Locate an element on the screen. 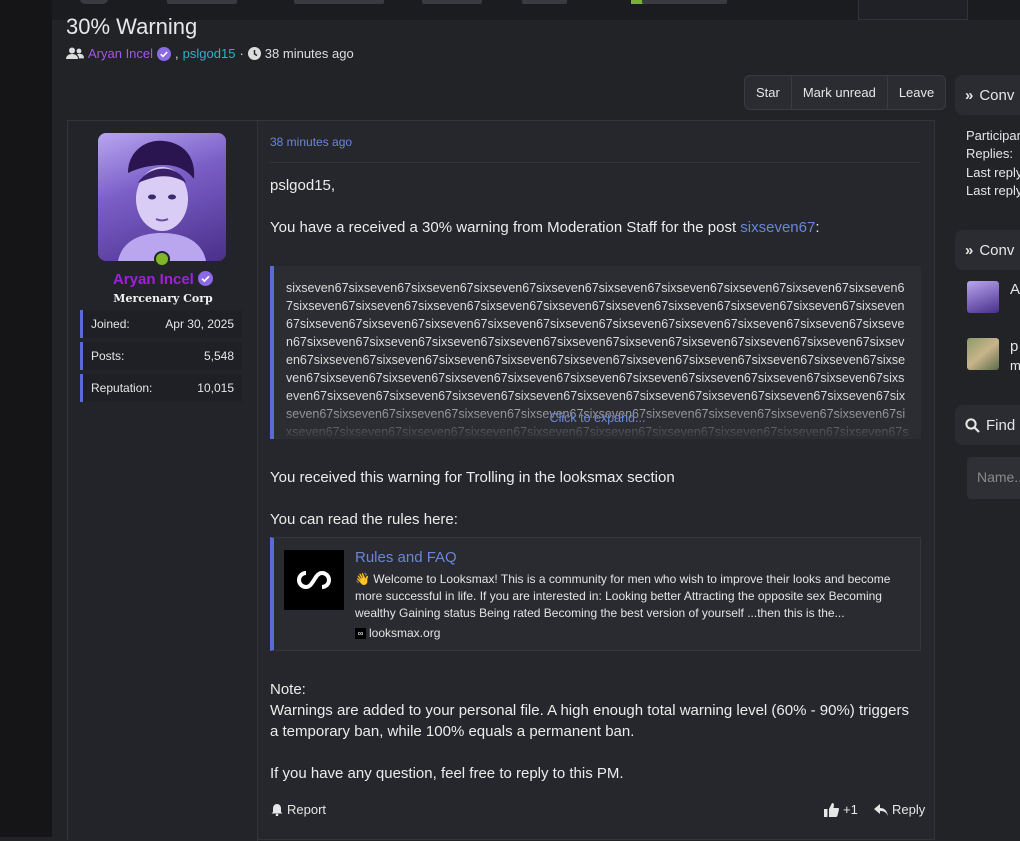 The height and width of the screenshot is (841, 1020). note-heading: Note: is located at coordinates (288, 689).